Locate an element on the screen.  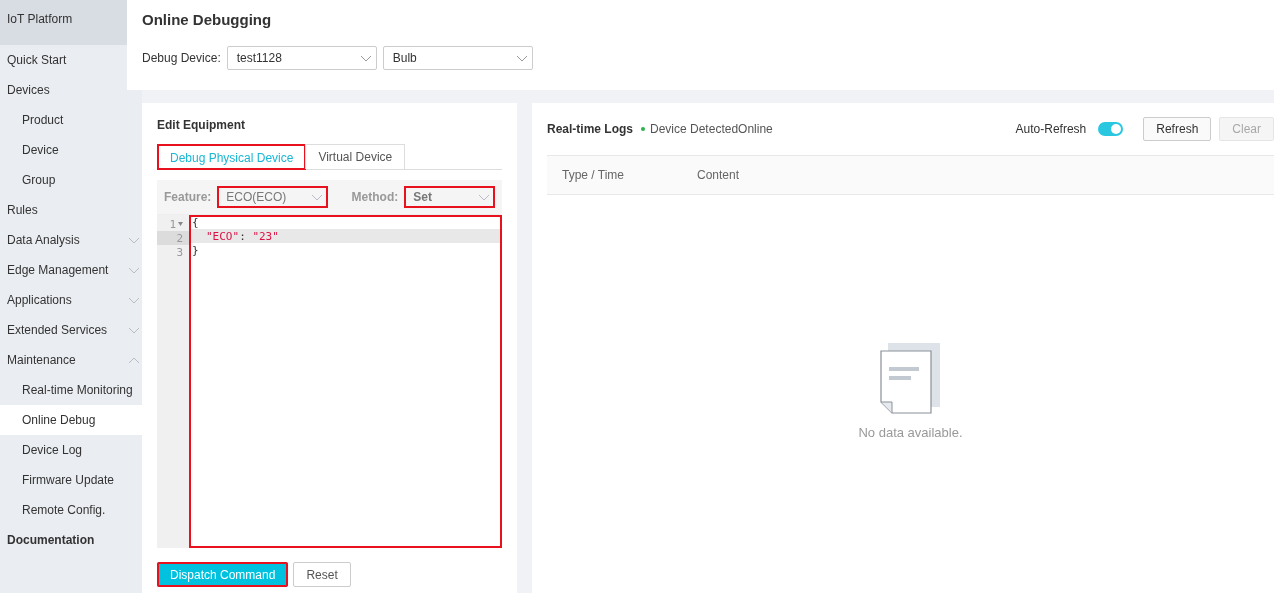
method-select: Set is located at coordinates (449, 197).